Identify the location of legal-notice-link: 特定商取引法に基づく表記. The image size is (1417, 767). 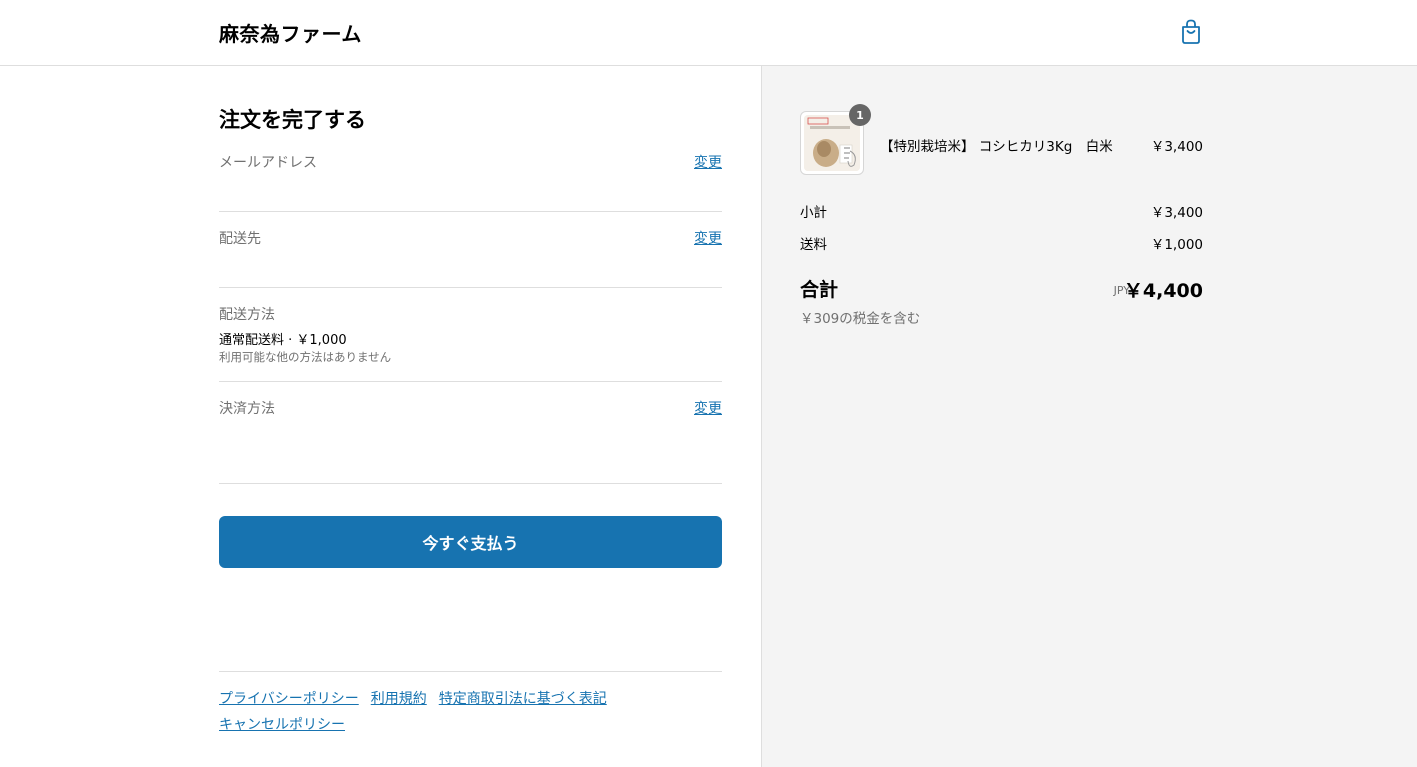
(523, 699).